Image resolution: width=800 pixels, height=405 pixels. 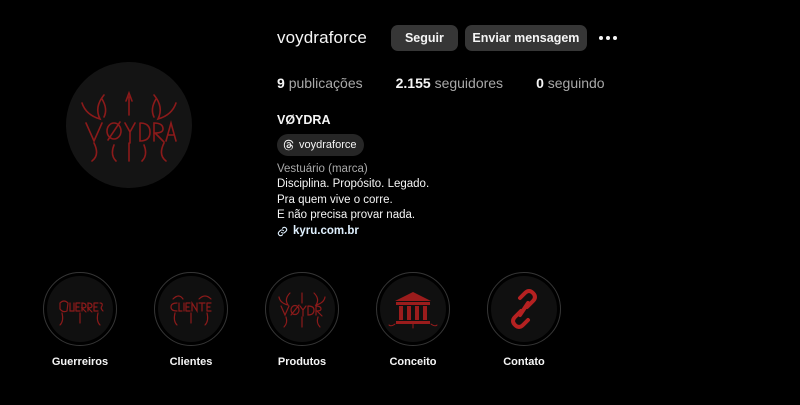 What do you see at coordinates (320, 83) in the screenshot?
I see `posts-stat: 9 publicações` at bounding box center [320, 83].